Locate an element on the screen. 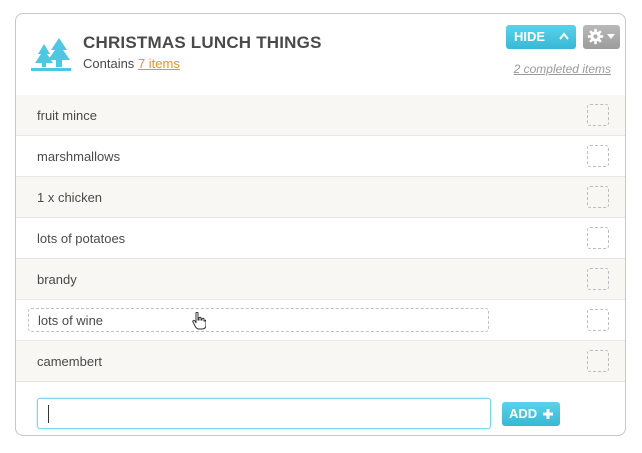 The width and height of the screenshot is (642, 453). new-item-input is located at coordinates (264, 413).